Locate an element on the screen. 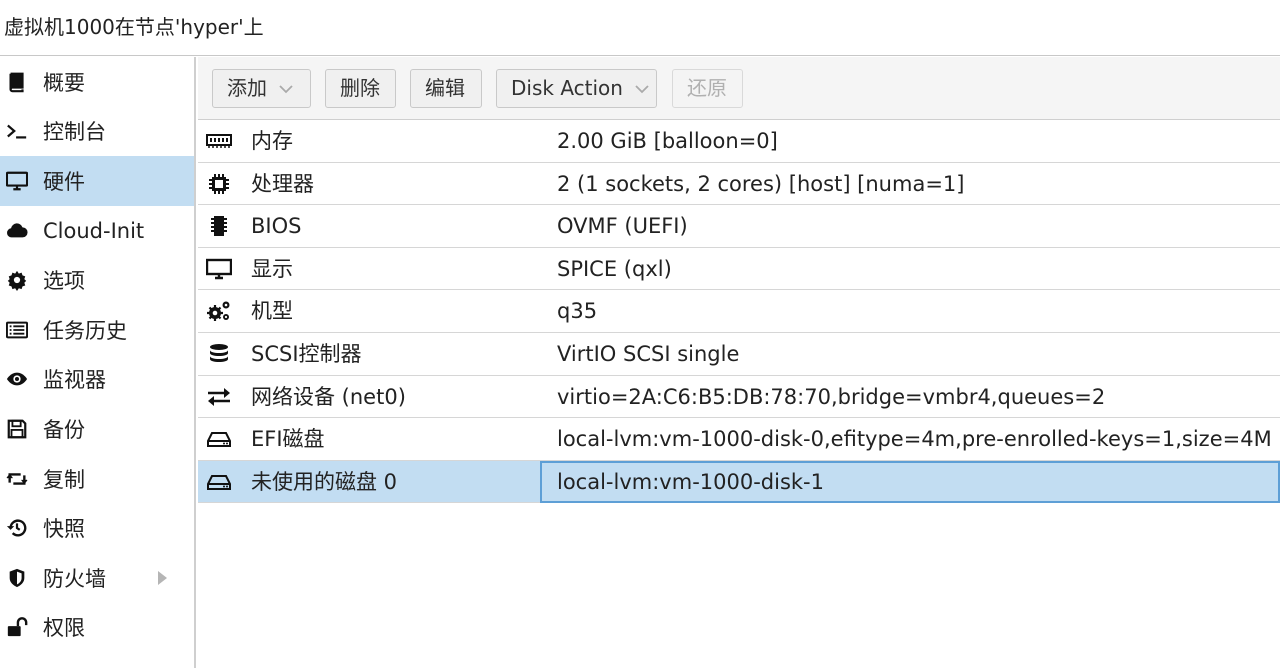 Image resolution: width=1280 pixels, height=668 pixels. hardware-value: SPICE (qxl) is located at coordinates (614, 268).